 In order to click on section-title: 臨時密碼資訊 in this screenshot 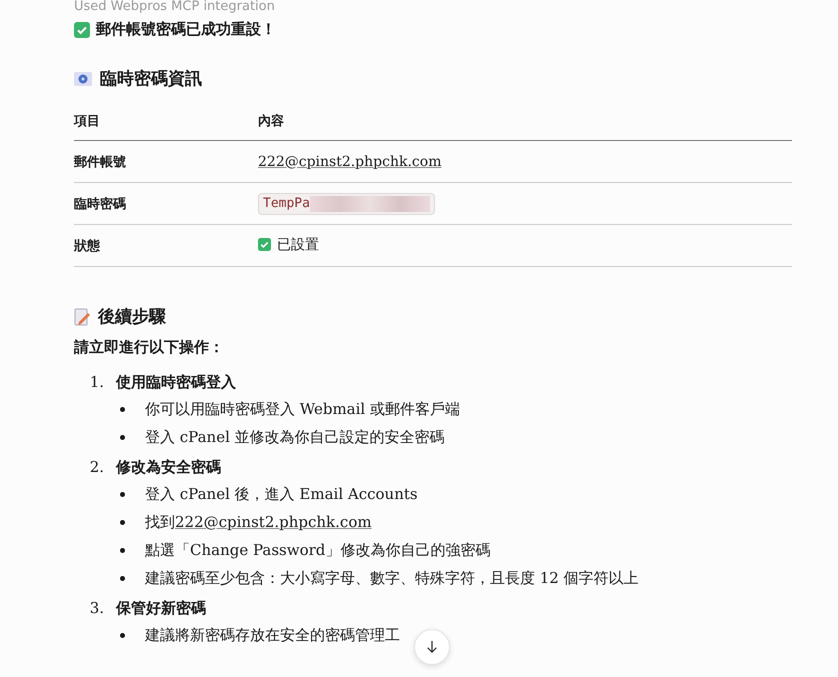, I will do `click(151, 79)`.